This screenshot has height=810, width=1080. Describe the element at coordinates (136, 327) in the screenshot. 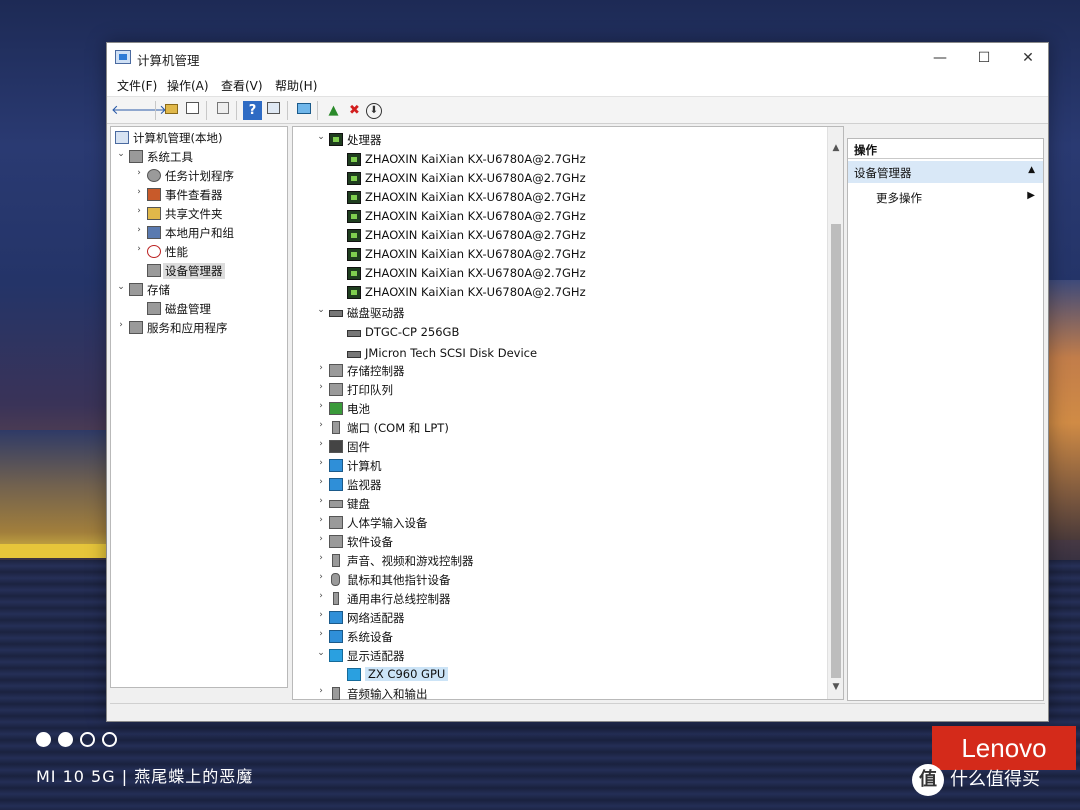

I see `services-icon` at that location.